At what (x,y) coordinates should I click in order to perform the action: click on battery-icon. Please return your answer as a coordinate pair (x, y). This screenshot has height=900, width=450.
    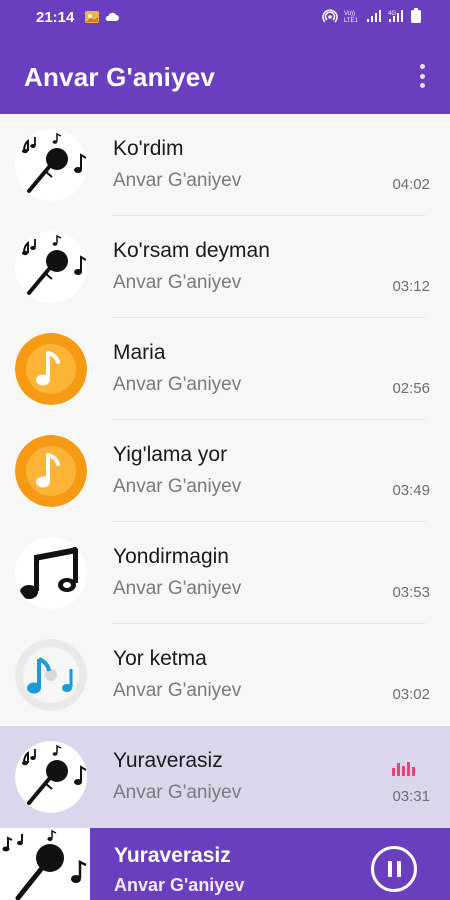
    Looking at the image, I should click on (418, 16).